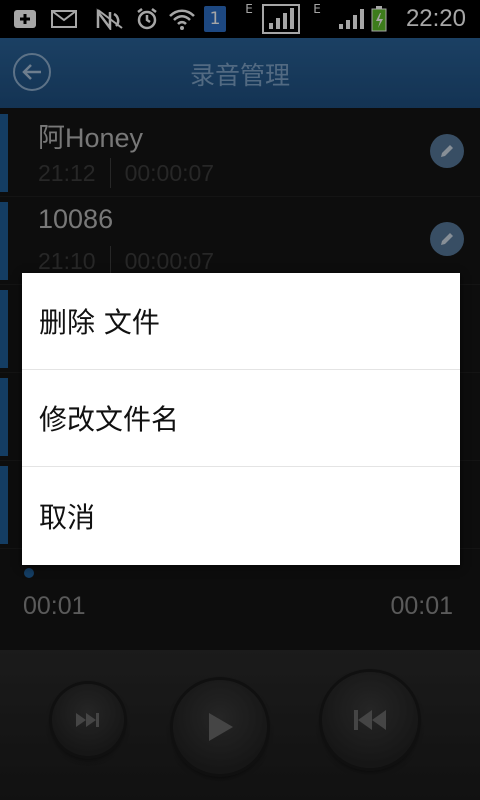  What do you see at coordinates (241, 321) in the screenshot?
I see `delete-file-option: 删除 文件` at bounding box center [241, 321].